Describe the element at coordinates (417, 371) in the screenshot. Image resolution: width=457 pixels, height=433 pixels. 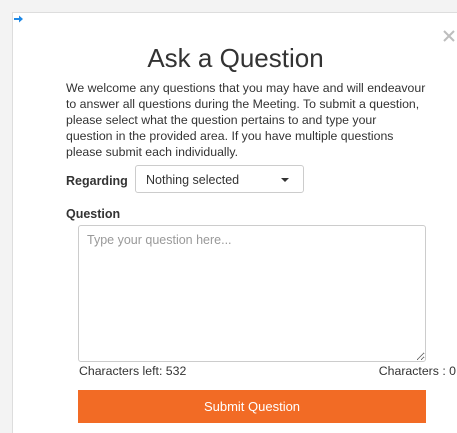
I see `characters-count: Characters : 0` at that location.